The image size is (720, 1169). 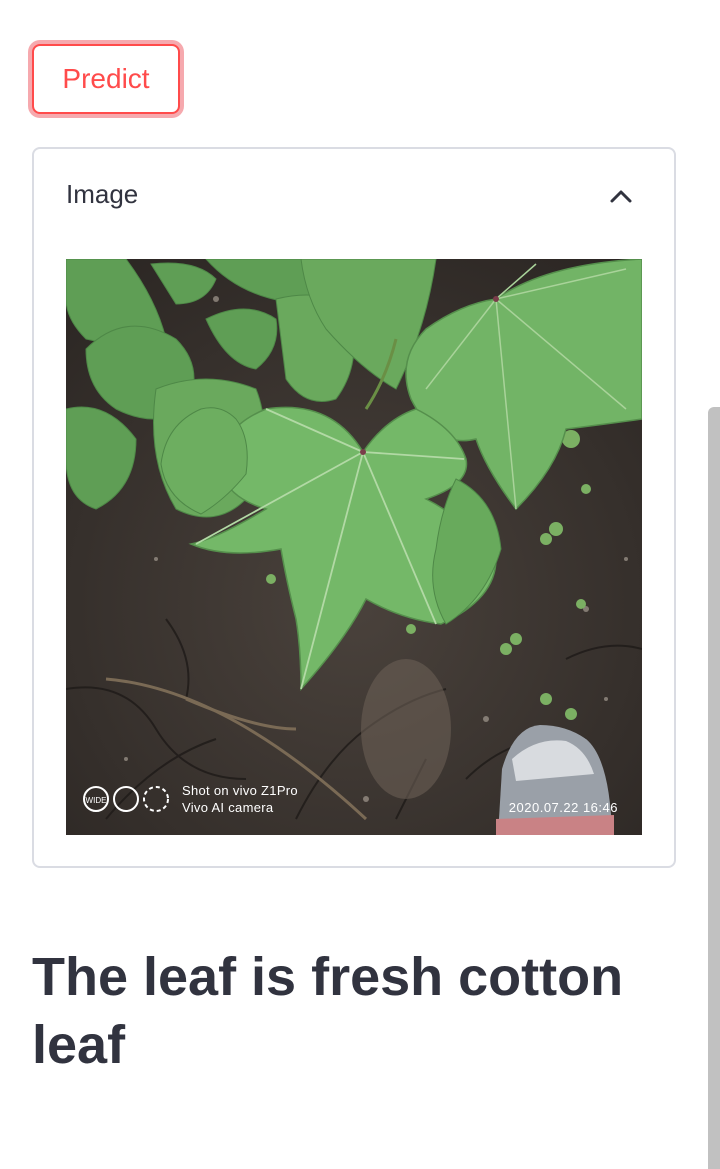 What do you see at coordinates (228, 807) in the screenshot?
I see `watermark-line2: Vivo AI camera` at bounding box center [228, 807].